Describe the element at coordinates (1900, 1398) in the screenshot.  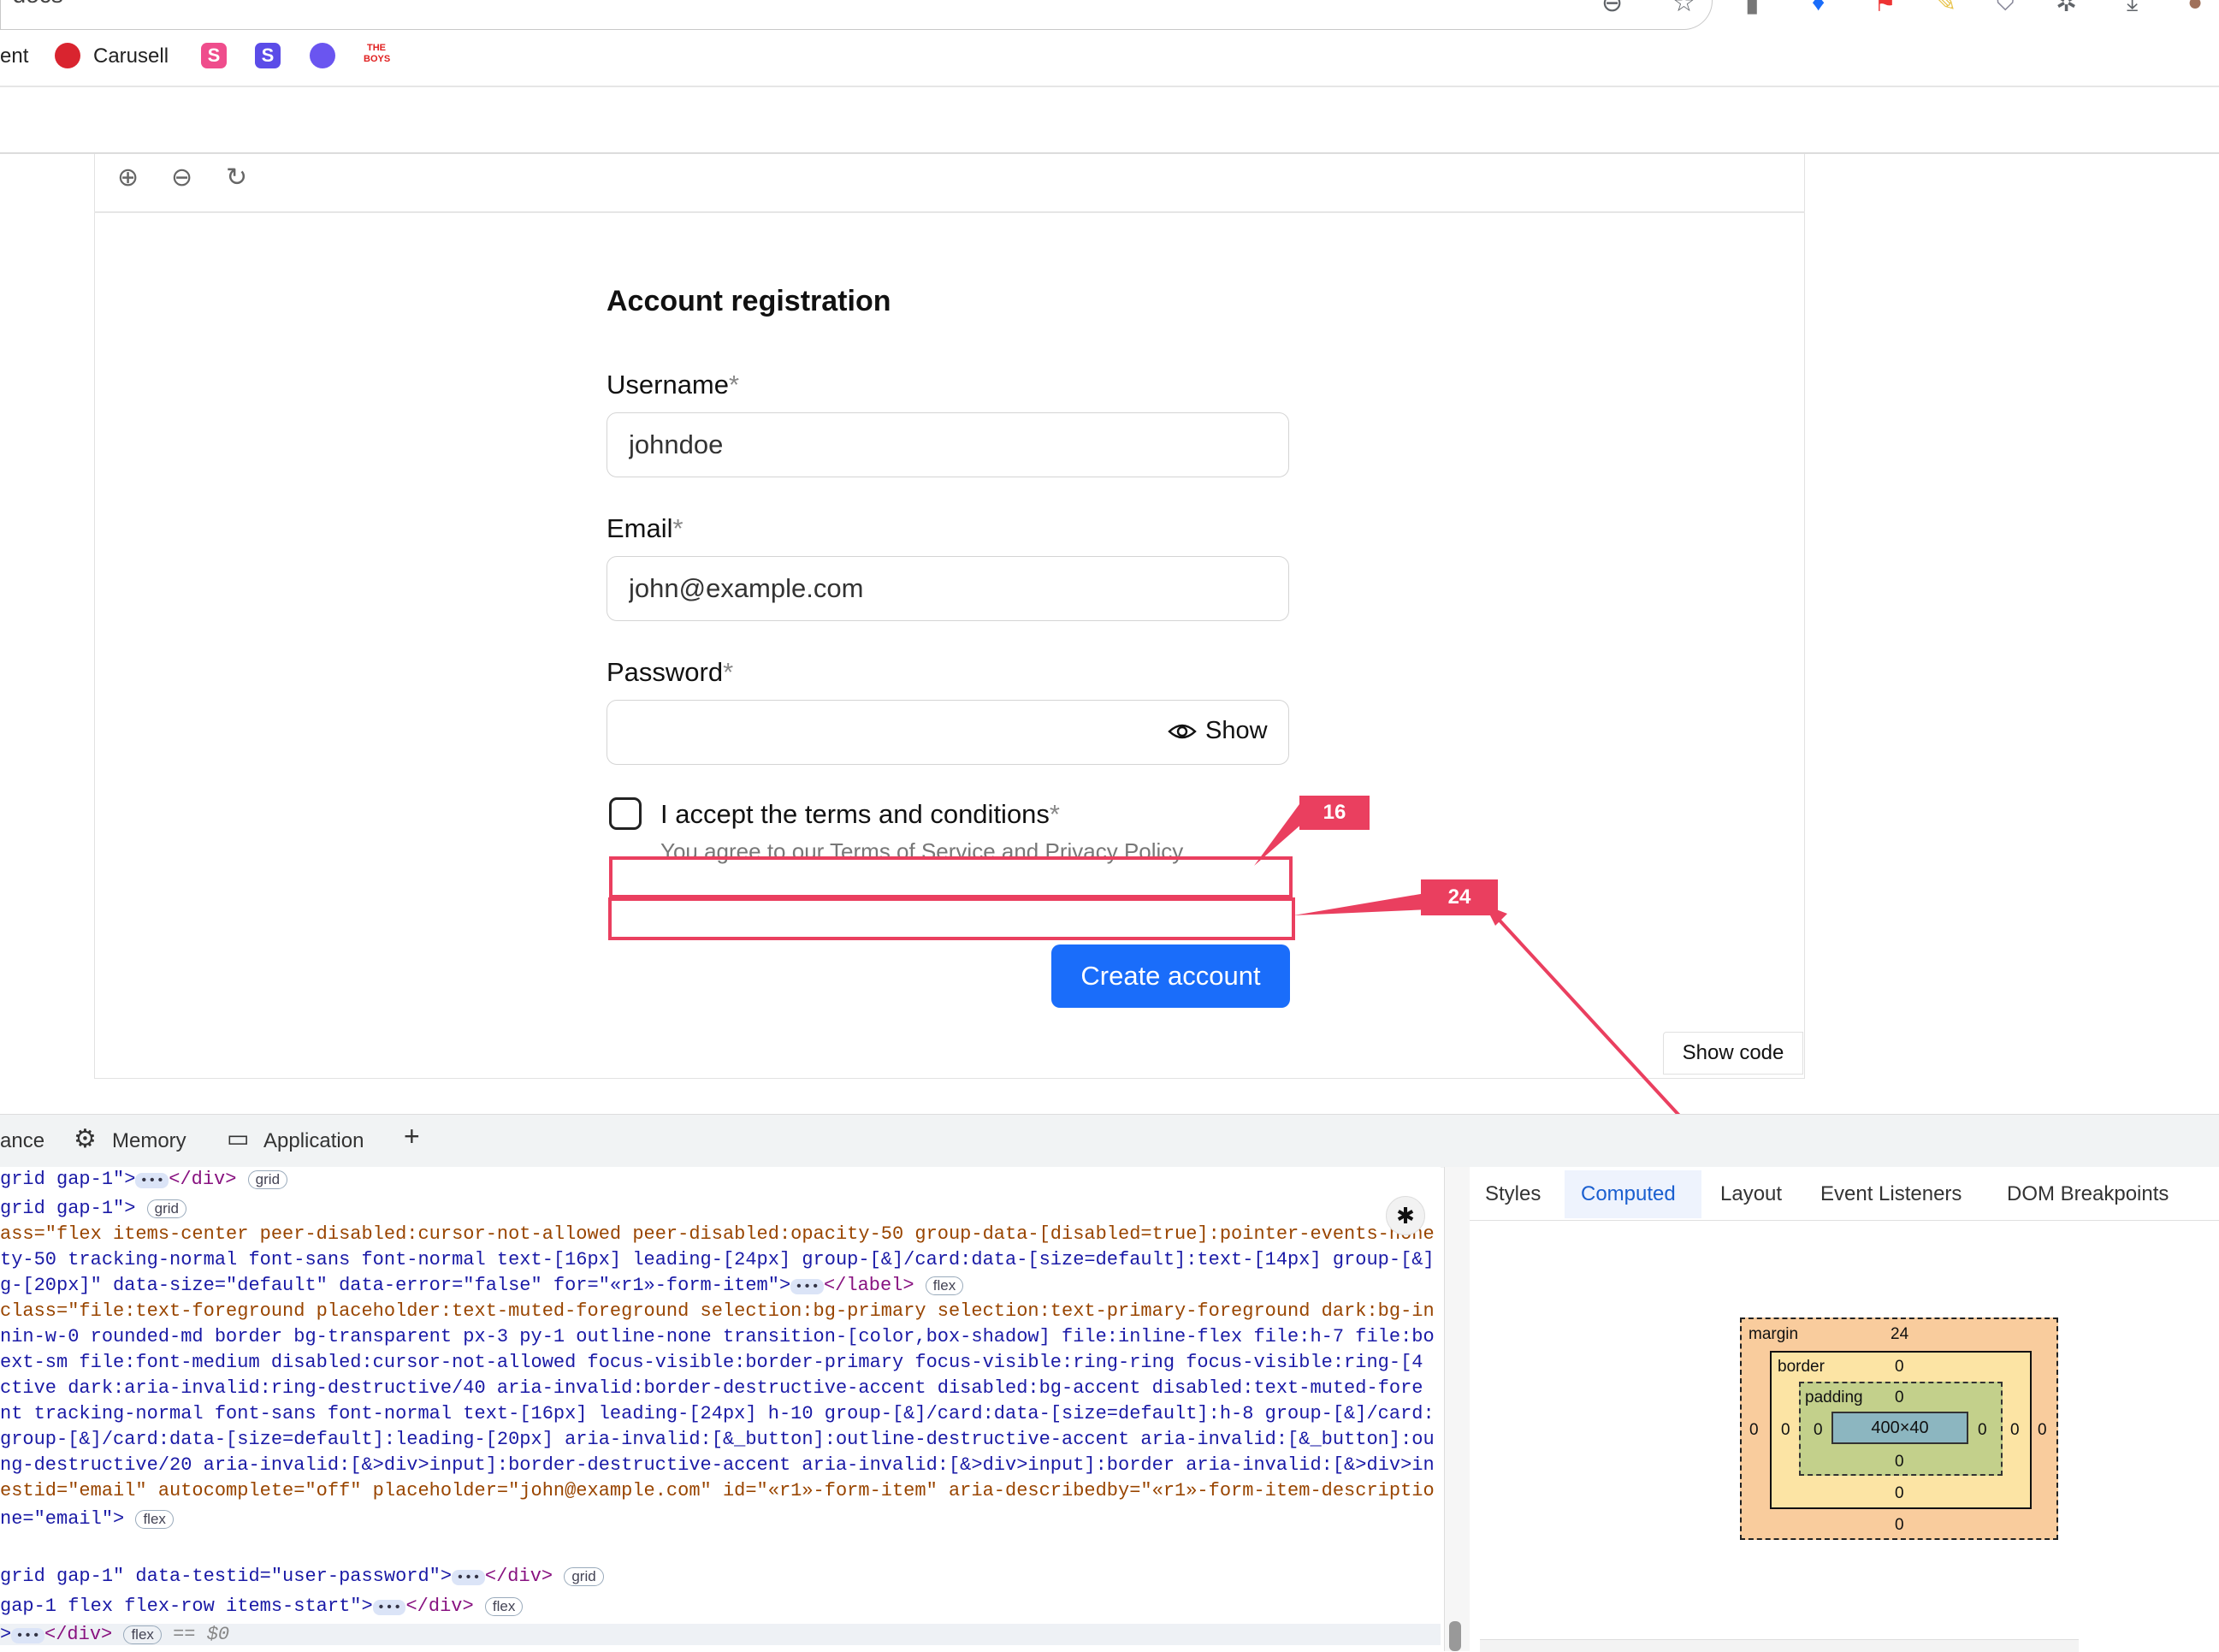
I see `padding-top-value: 0` at that location.